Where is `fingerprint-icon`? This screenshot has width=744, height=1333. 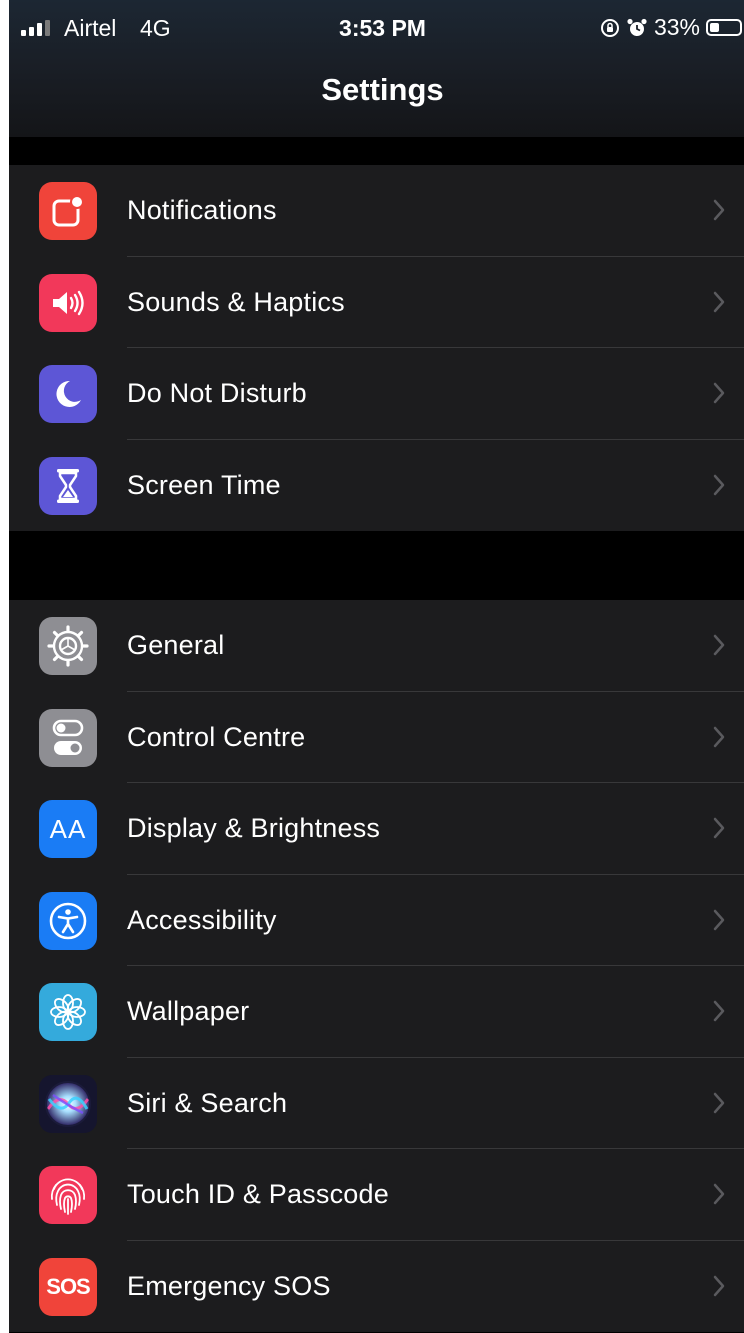 fingerprint-icon is located at coordinates (68, 1195).